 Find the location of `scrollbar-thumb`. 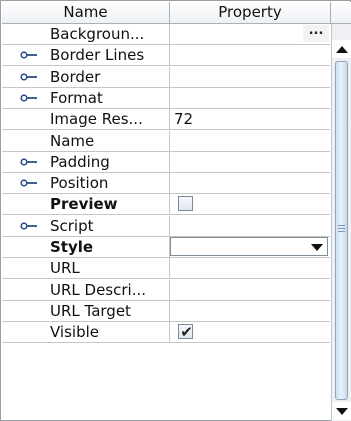

scrollbar-thumb is located at coordinates (341, 230).